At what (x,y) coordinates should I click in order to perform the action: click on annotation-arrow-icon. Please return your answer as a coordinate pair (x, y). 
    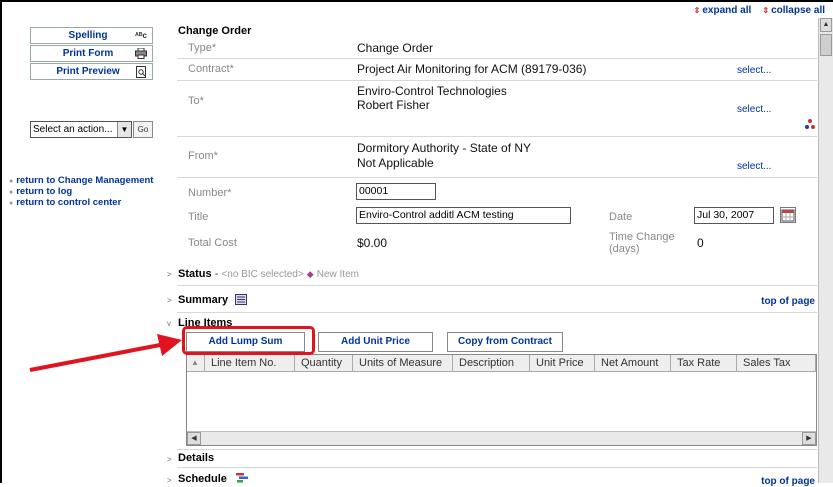
    Looking at the image, I should click on (105, 353).